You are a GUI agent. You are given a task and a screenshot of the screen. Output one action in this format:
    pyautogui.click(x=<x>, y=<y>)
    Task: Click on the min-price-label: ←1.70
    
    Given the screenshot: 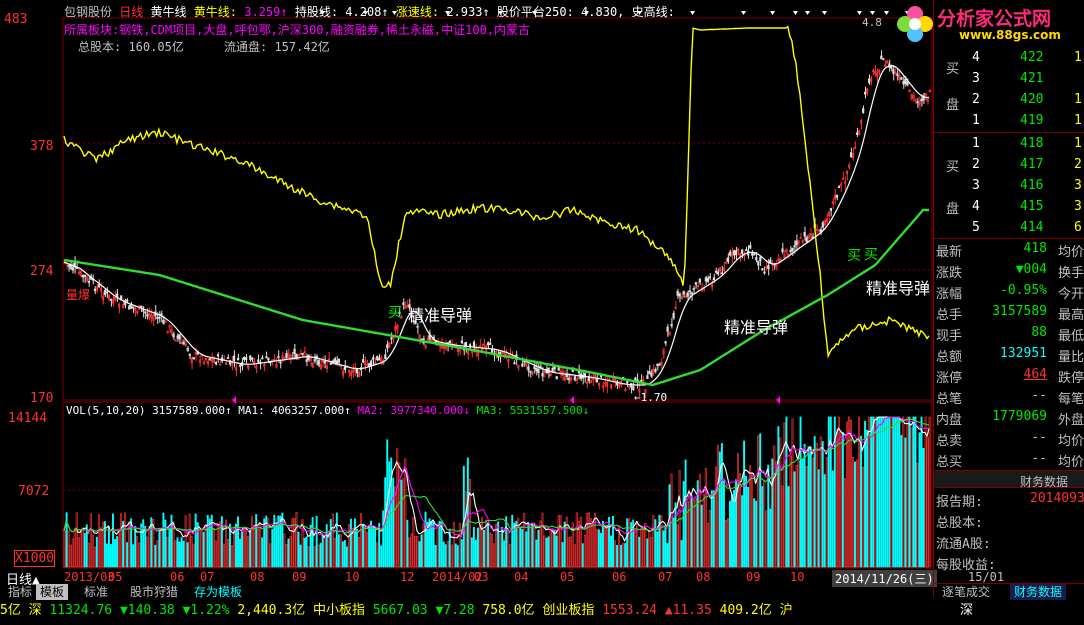 What is the action you would take?
    pyautogui.click(x=651, y=397)
    